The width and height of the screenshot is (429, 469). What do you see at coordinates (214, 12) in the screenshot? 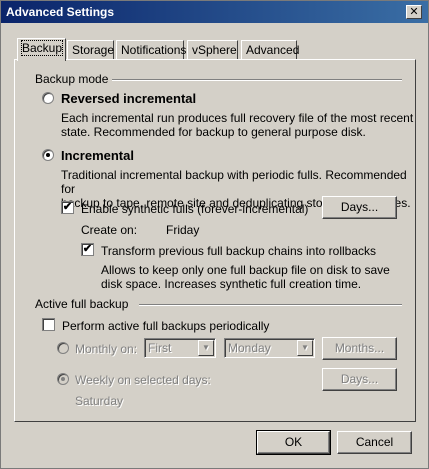
I see `title-bar: Advanced Settings ✕` at bounding box center [214, 12].